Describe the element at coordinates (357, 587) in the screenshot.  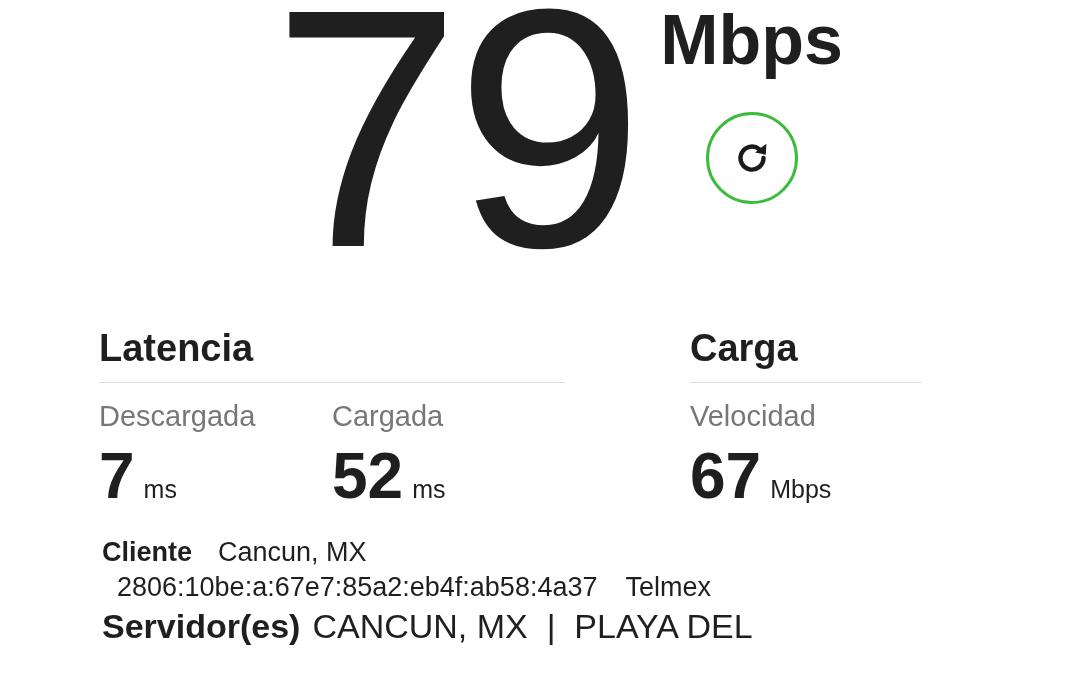
I see `client-ip: 2806:10be:a:67e7:85a2:eb4f:ab58:4a37` at that location.